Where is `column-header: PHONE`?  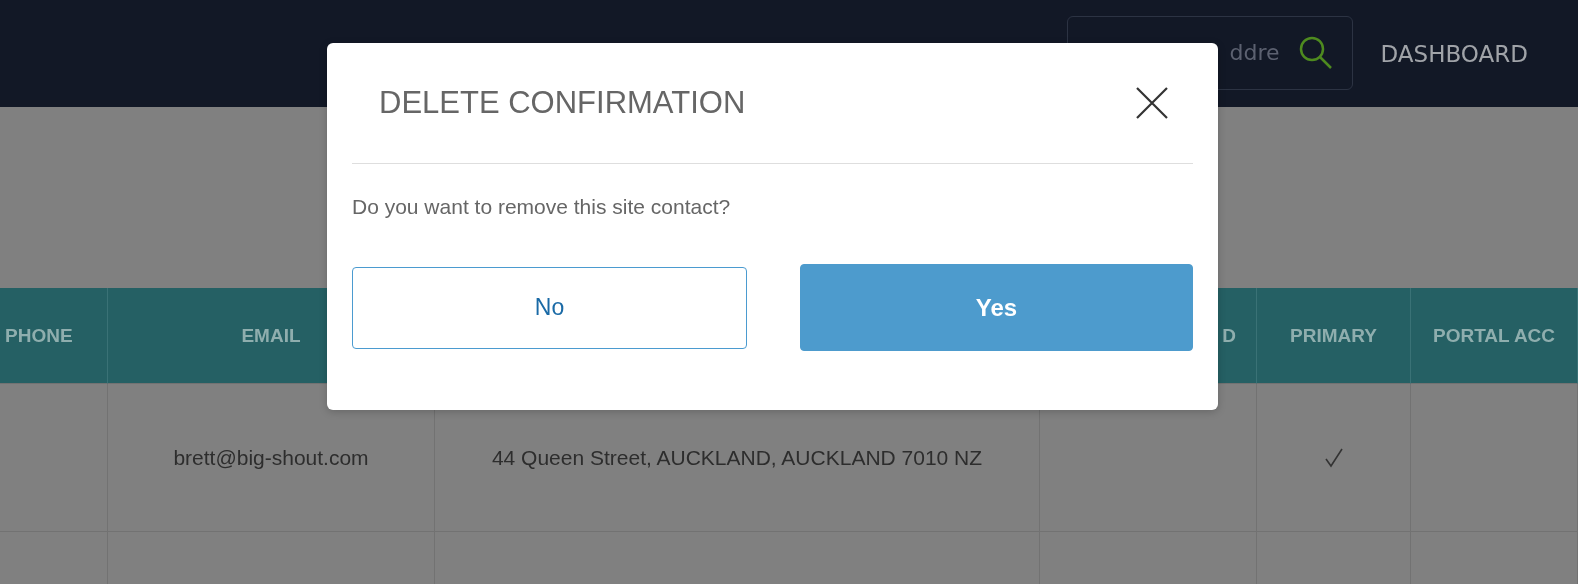 column-header: PHONE is located at coordinates (39, 335).